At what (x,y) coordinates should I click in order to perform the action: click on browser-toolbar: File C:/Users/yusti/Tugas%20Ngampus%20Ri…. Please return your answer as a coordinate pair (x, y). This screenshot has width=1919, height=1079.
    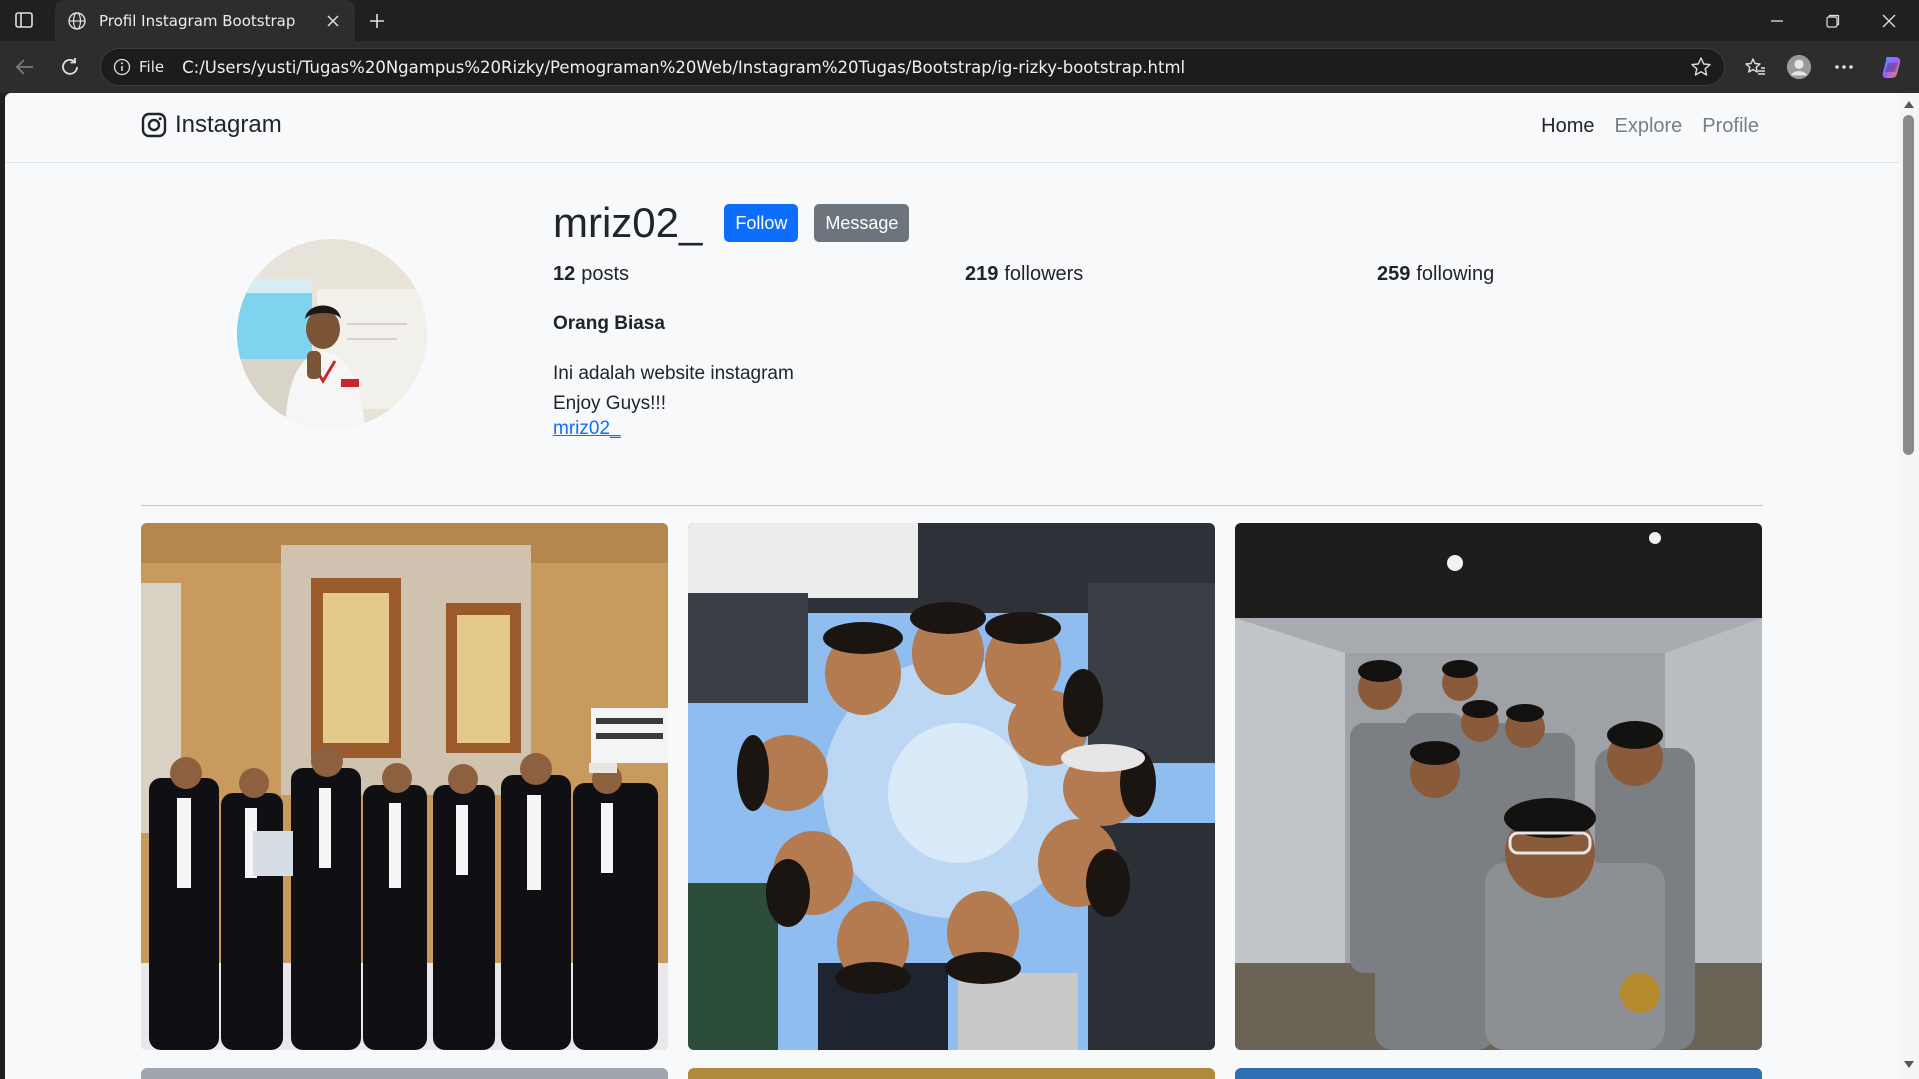
    Looking at the image, I should click on (959, 67).